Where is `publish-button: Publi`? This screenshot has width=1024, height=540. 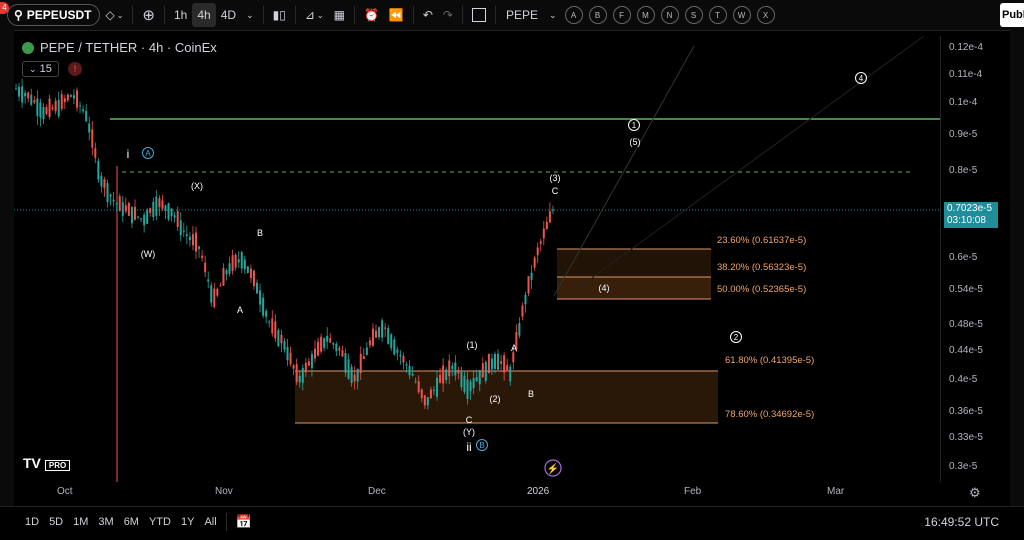
publish-button: Publi is located at coordinates (1012, 15).